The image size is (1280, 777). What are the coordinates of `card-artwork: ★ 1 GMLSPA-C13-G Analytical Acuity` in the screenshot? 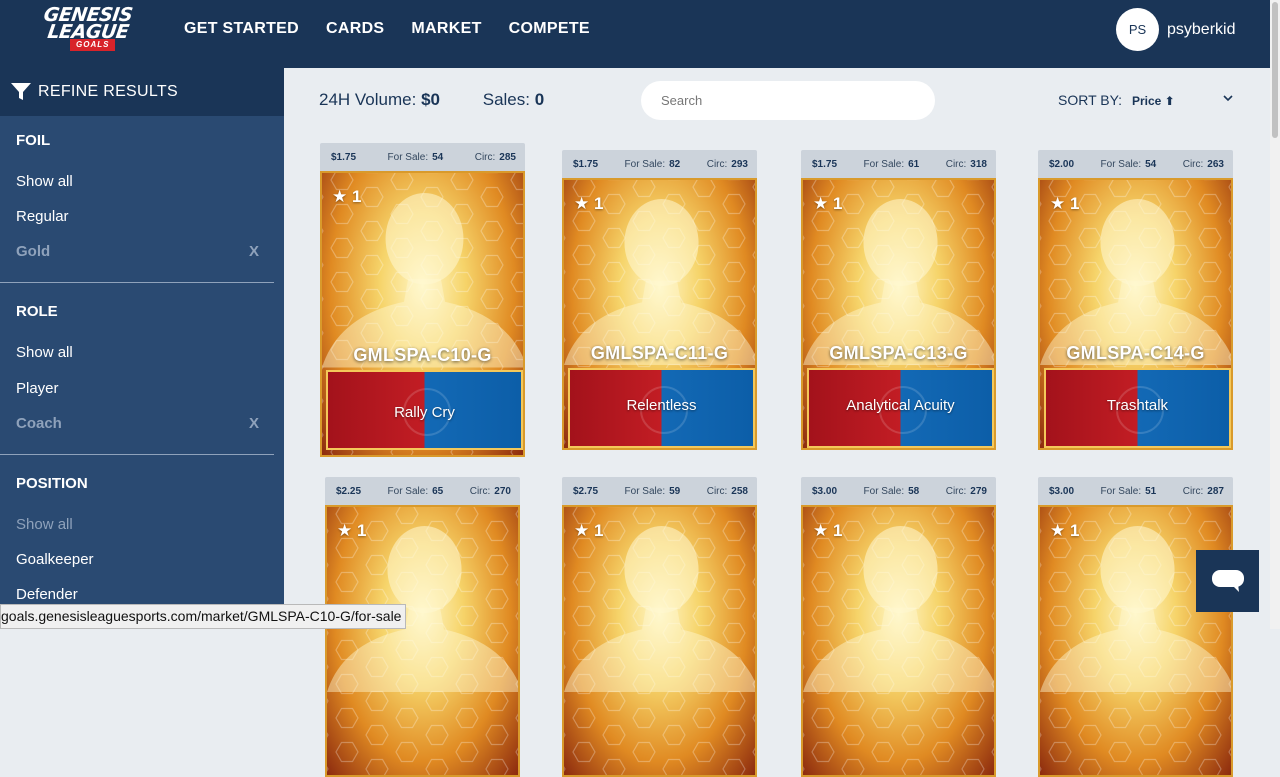 It's located at (898, 314).